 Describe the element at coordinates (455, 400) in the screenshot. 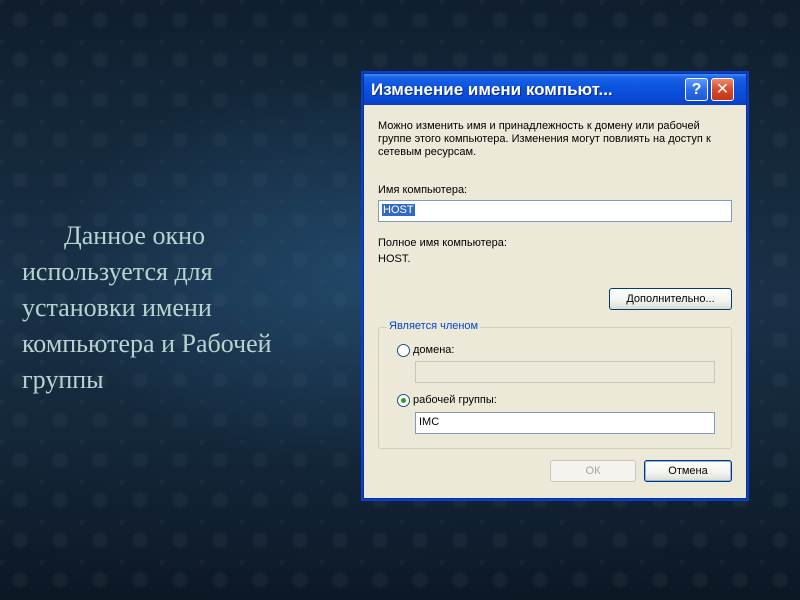

I see `workgroup-label: рабочей группы:` at that location.